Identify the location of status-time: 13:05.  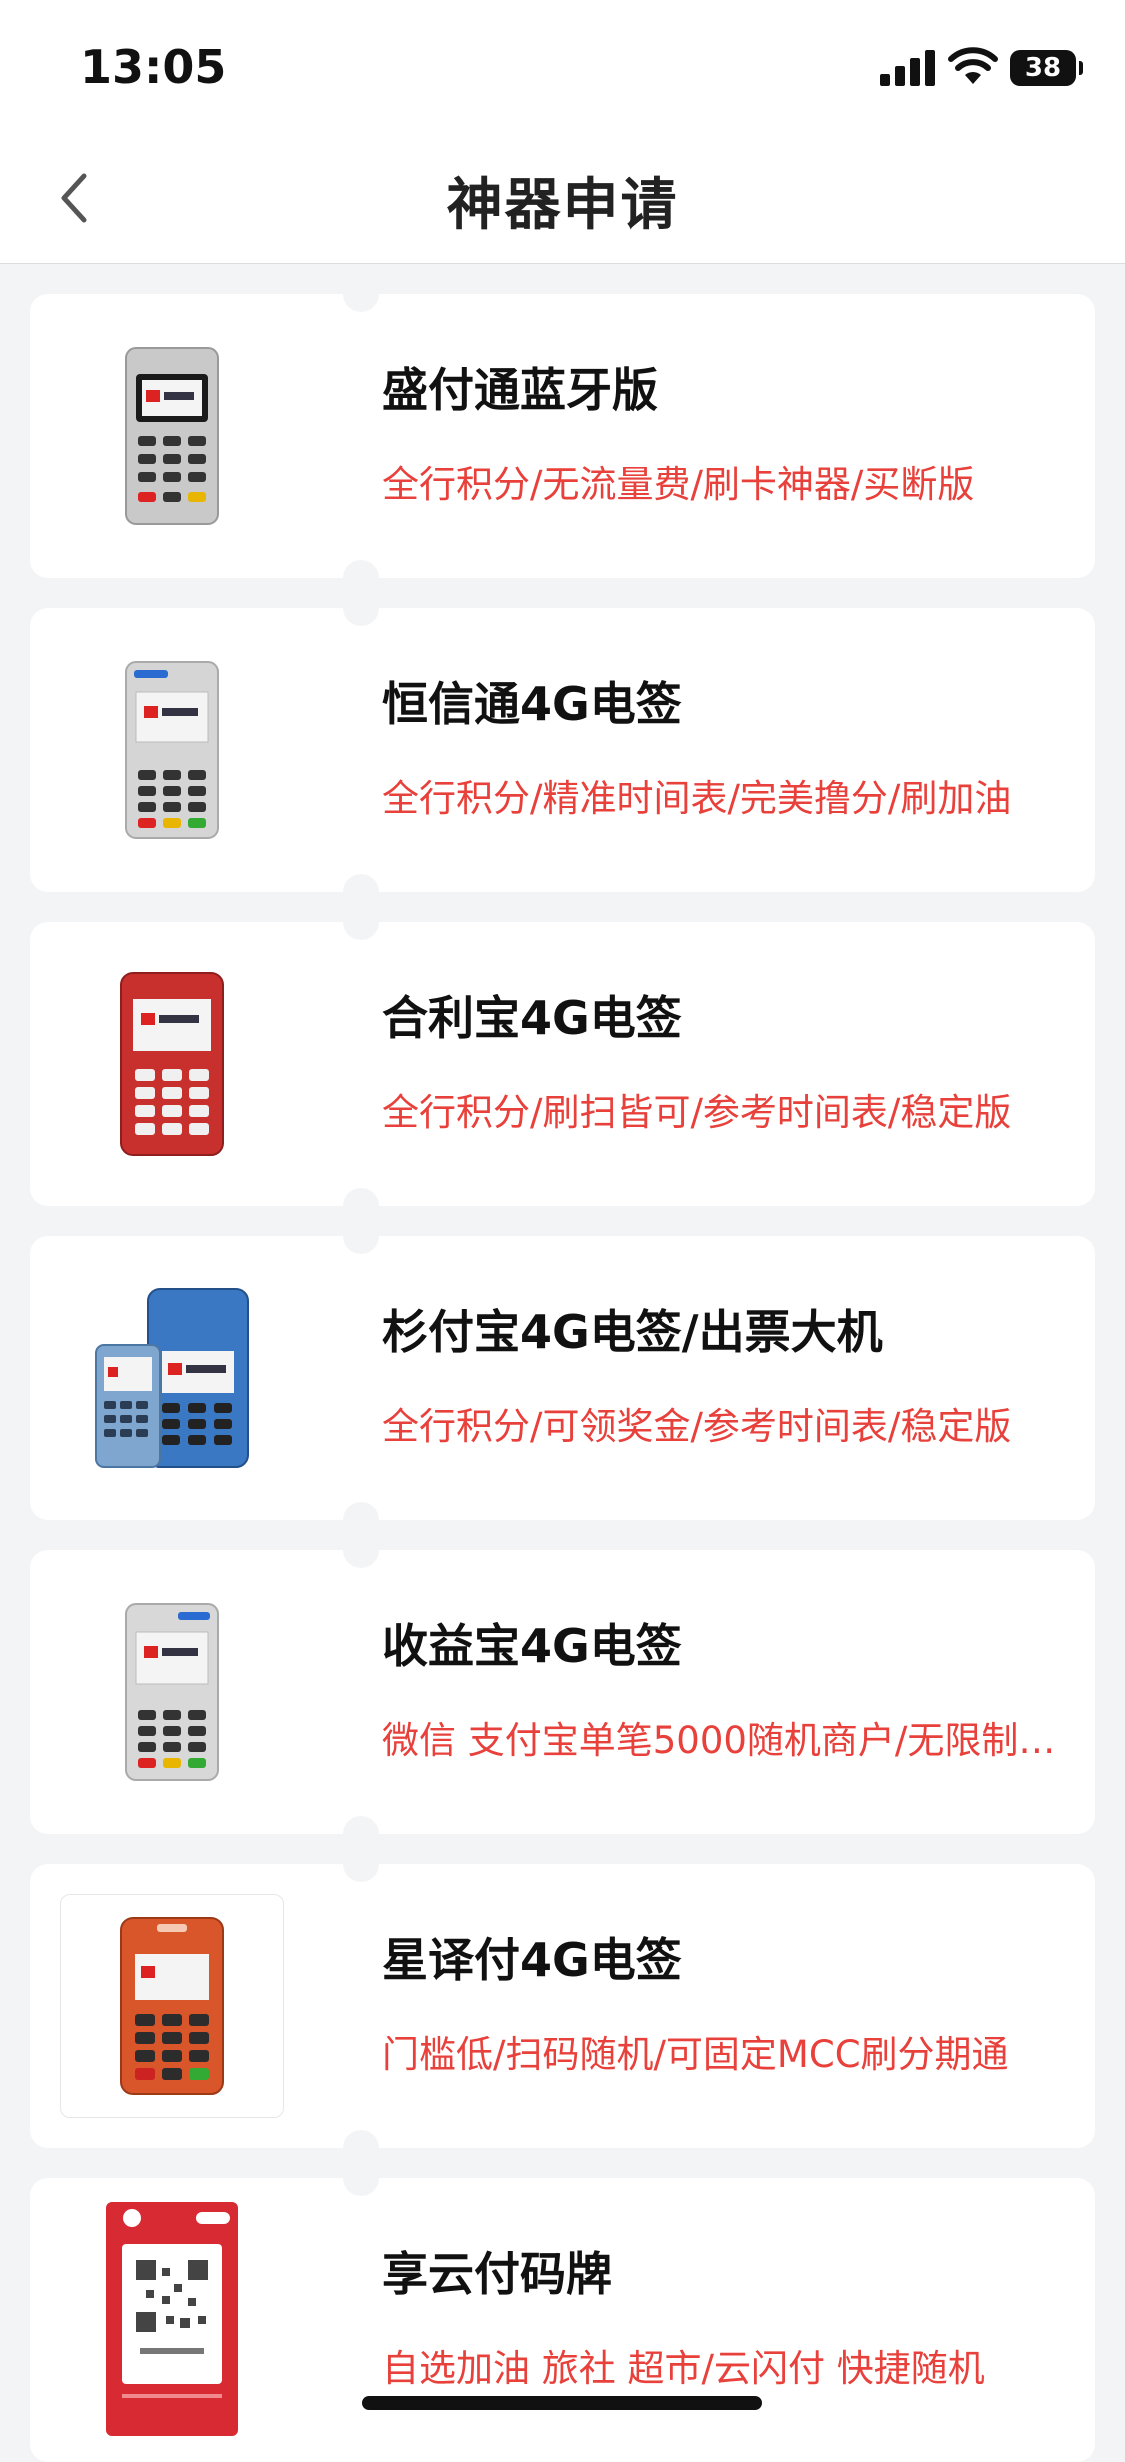
(153, 67).